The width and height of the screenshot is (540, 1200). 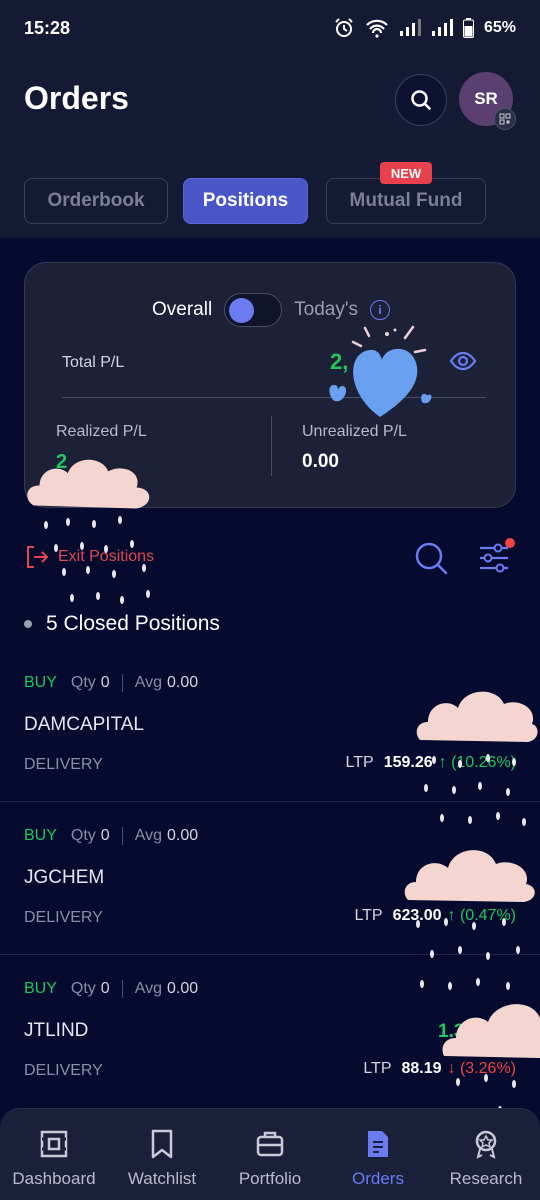 I want to click on tab-mutual-fund: Mutual Fund, so click(x=406, y=201).